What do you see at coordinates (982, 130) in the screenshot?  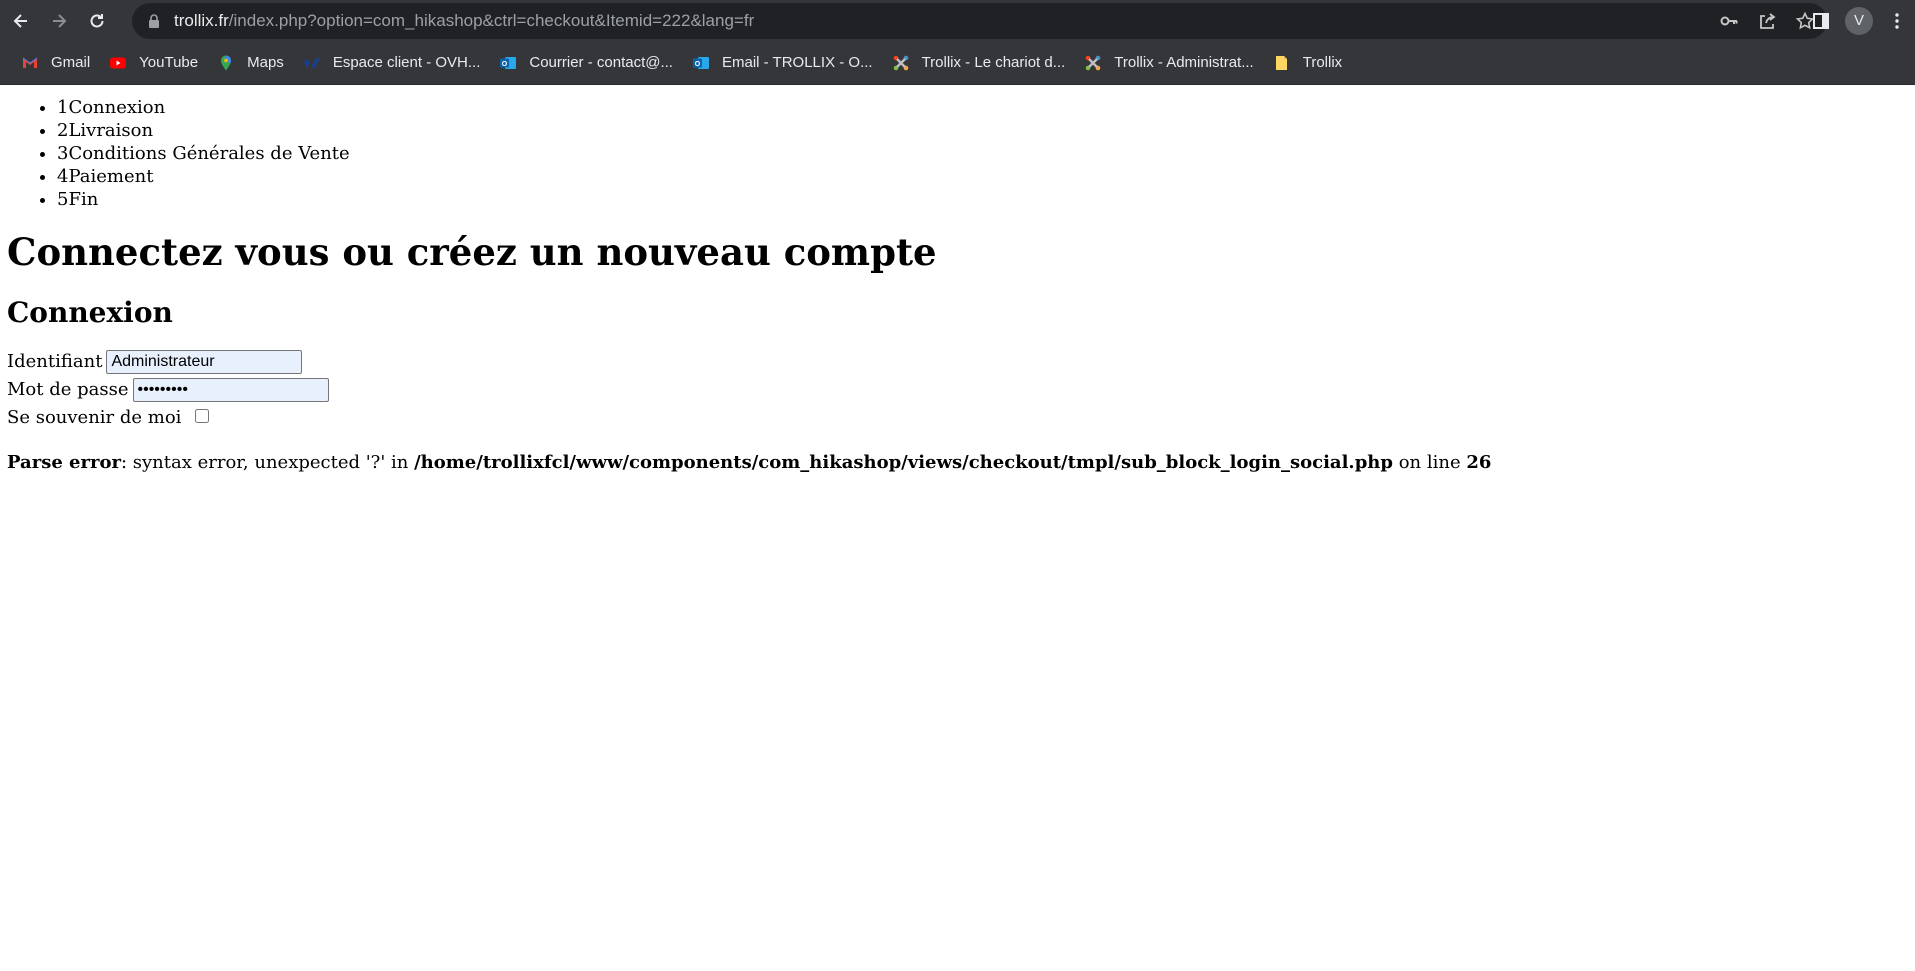 I see `checkout-step: 2Livraison` at bounding box center [982, 130].